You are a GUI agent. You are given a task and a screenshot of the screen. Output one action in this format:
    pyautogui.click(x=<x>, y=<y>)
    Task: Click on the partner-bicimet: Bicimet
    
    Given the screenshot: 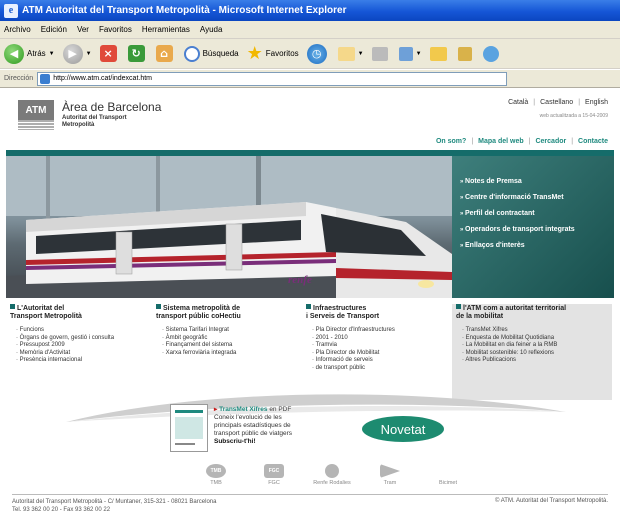 What is the action you would take?
    pyautogui.click(x=448, y=475)
    